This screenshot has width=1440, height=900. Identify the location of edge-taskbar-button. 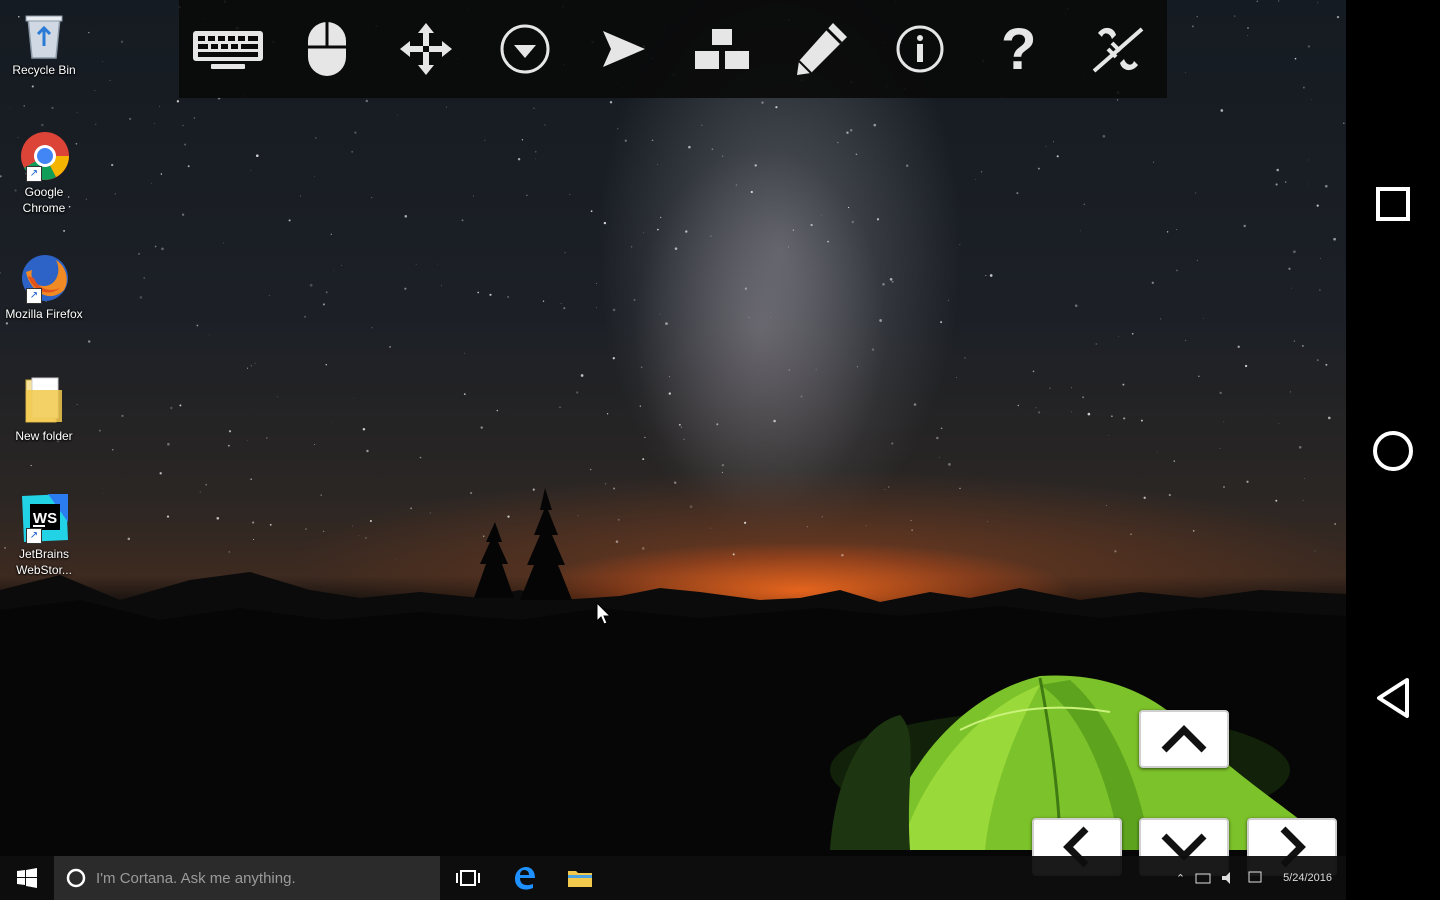
(524, 878).